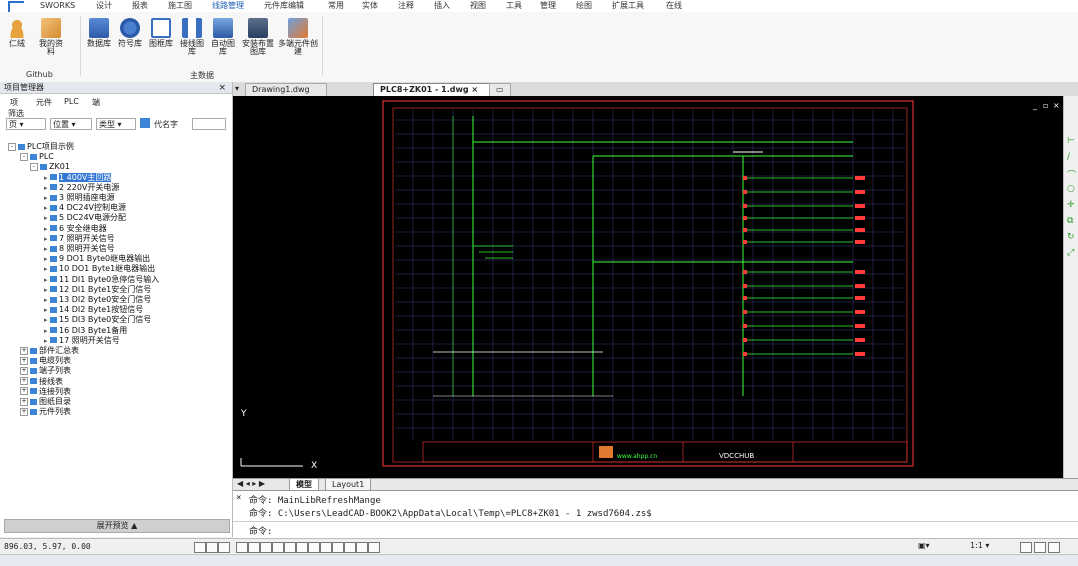  I want to click on user-button: 仁绒, so click(17, 43).